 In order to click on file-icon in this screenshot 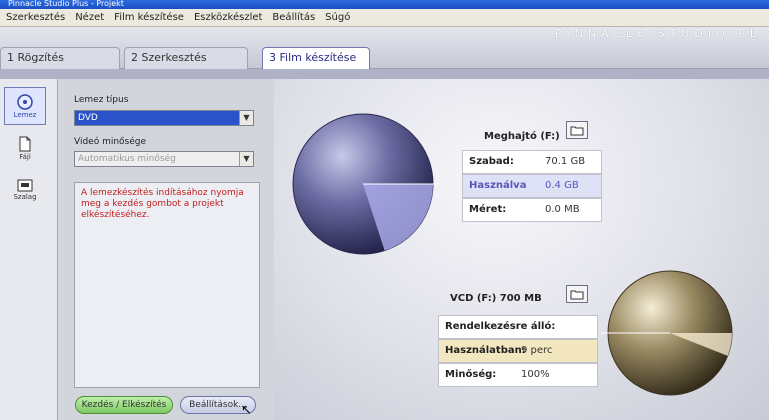, I will do `click(25, 143)`.